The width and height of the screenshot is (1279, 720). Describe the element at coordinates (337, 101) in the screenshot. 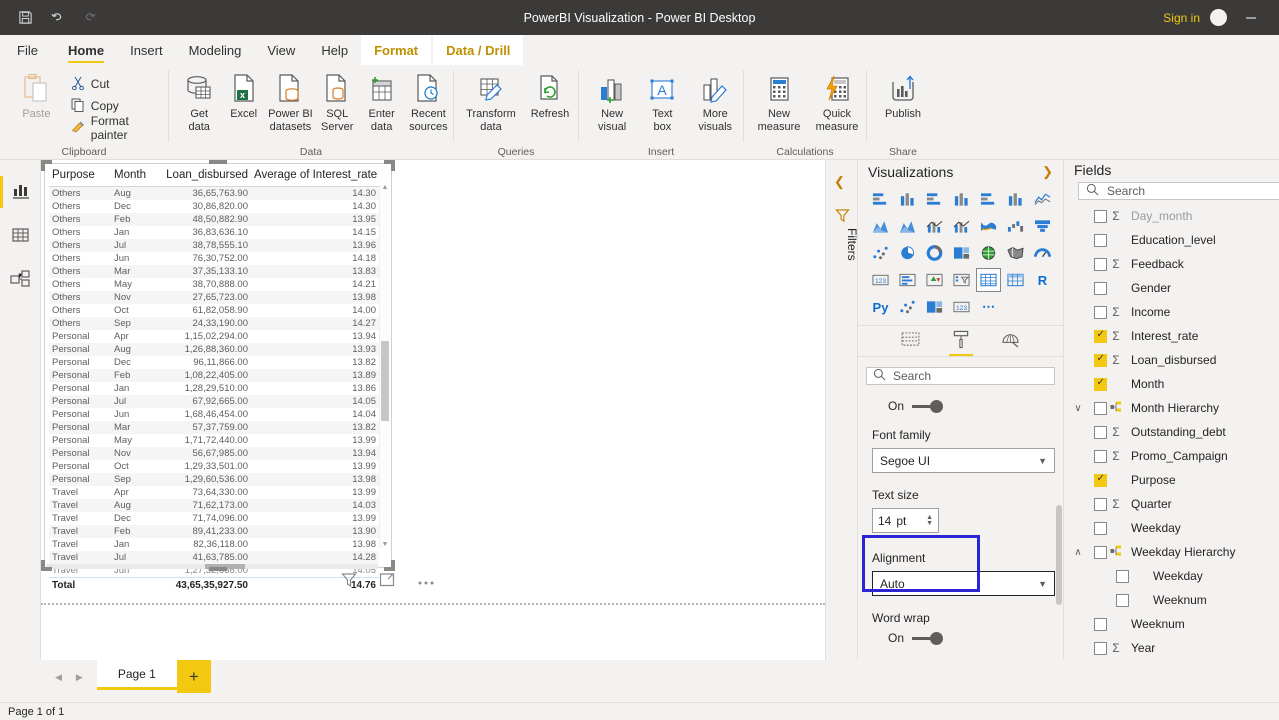

I see `sql-server-button: SQL Server` at that location.